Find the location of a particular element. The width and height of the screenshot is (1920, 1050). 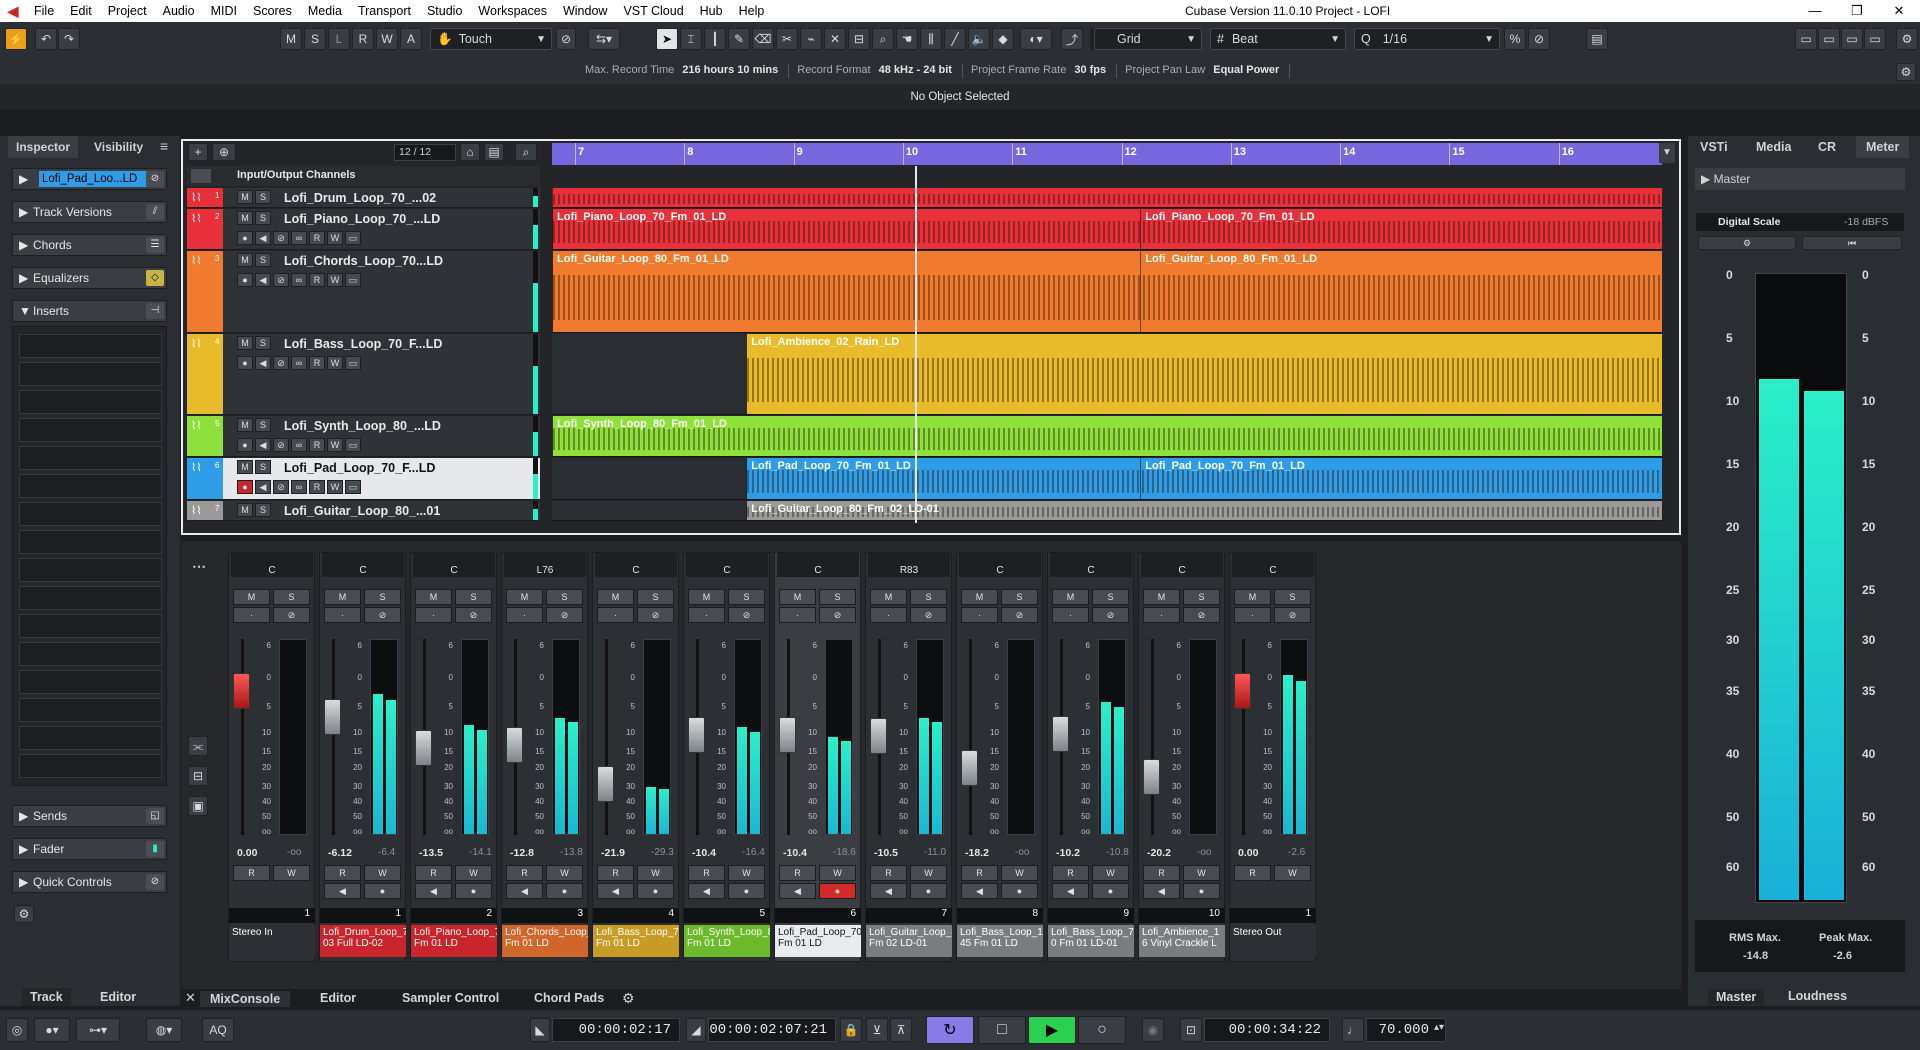

add-track-folder-icon: ⊕ is located at coordinates (224, 152).